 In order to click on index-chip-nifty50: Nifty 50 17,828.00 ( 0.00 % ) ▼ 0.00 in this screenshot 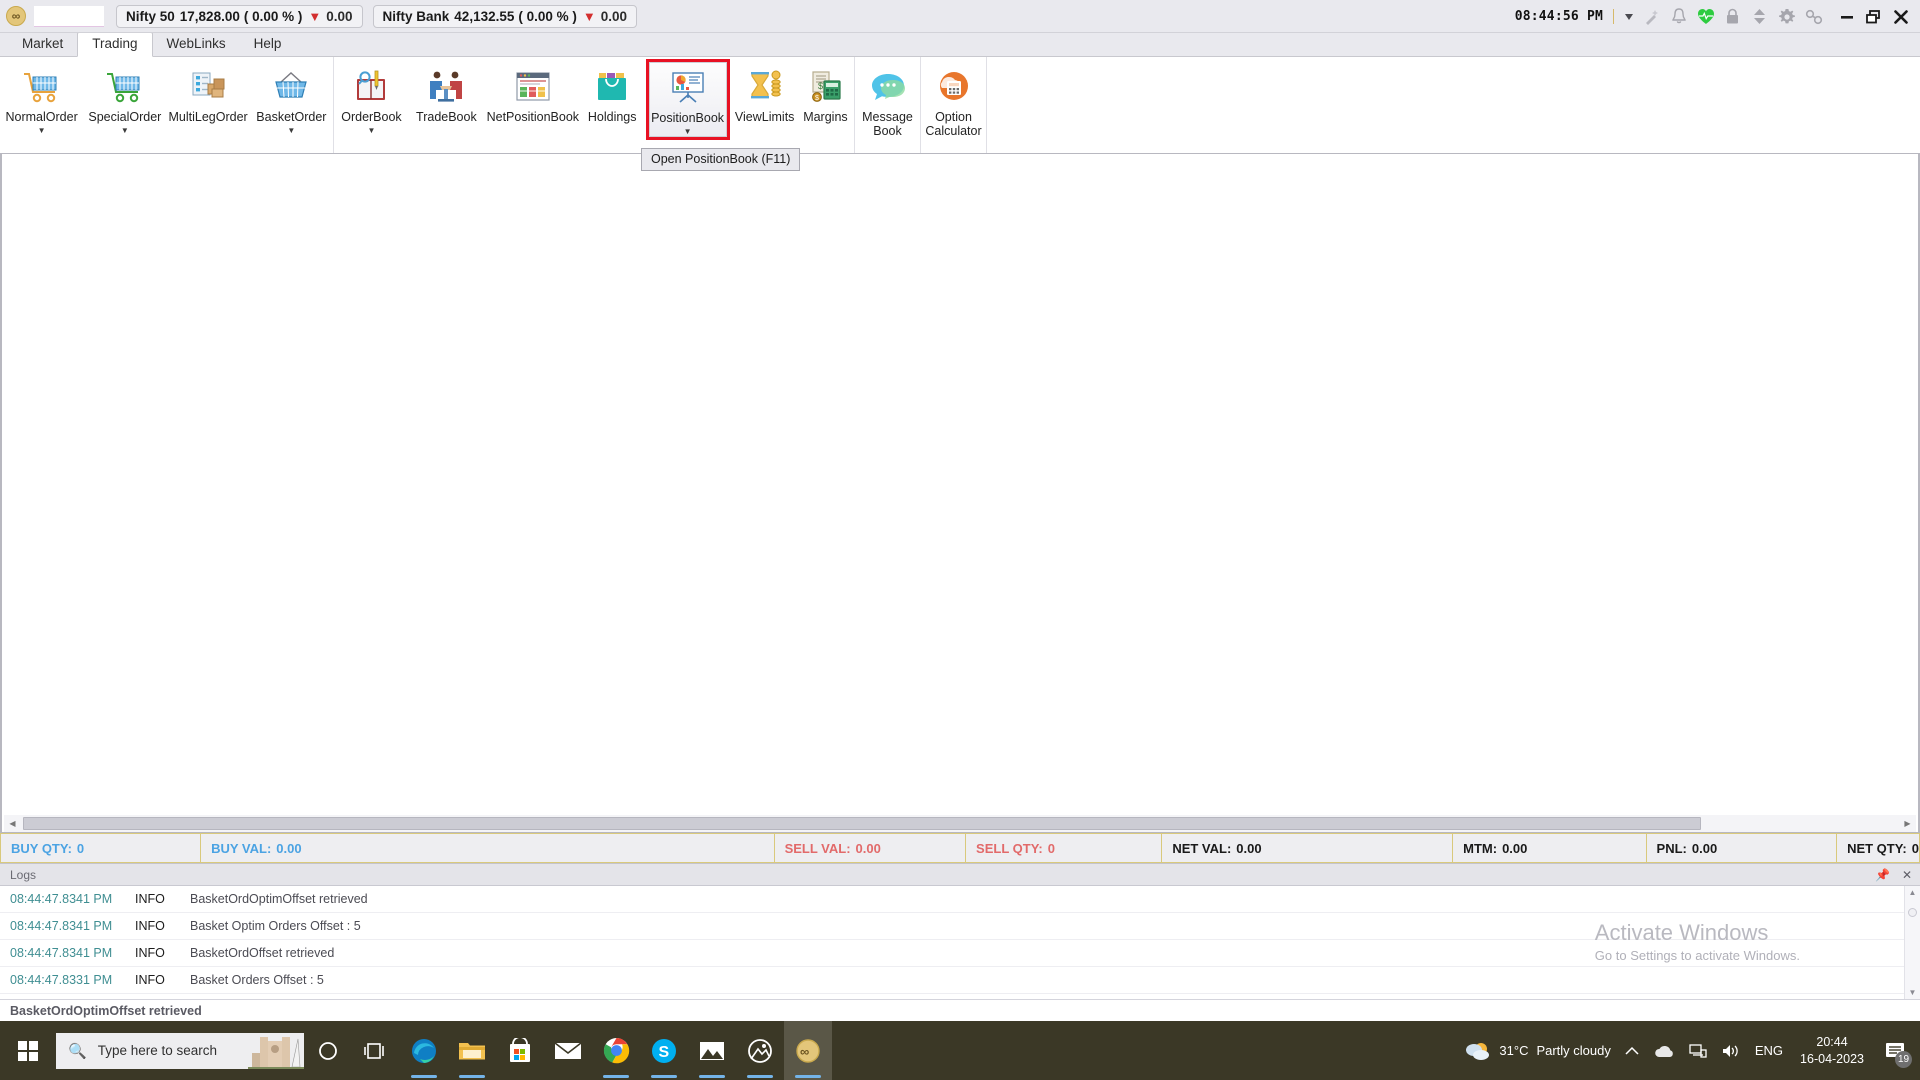, I will do `click(239, 16)`.